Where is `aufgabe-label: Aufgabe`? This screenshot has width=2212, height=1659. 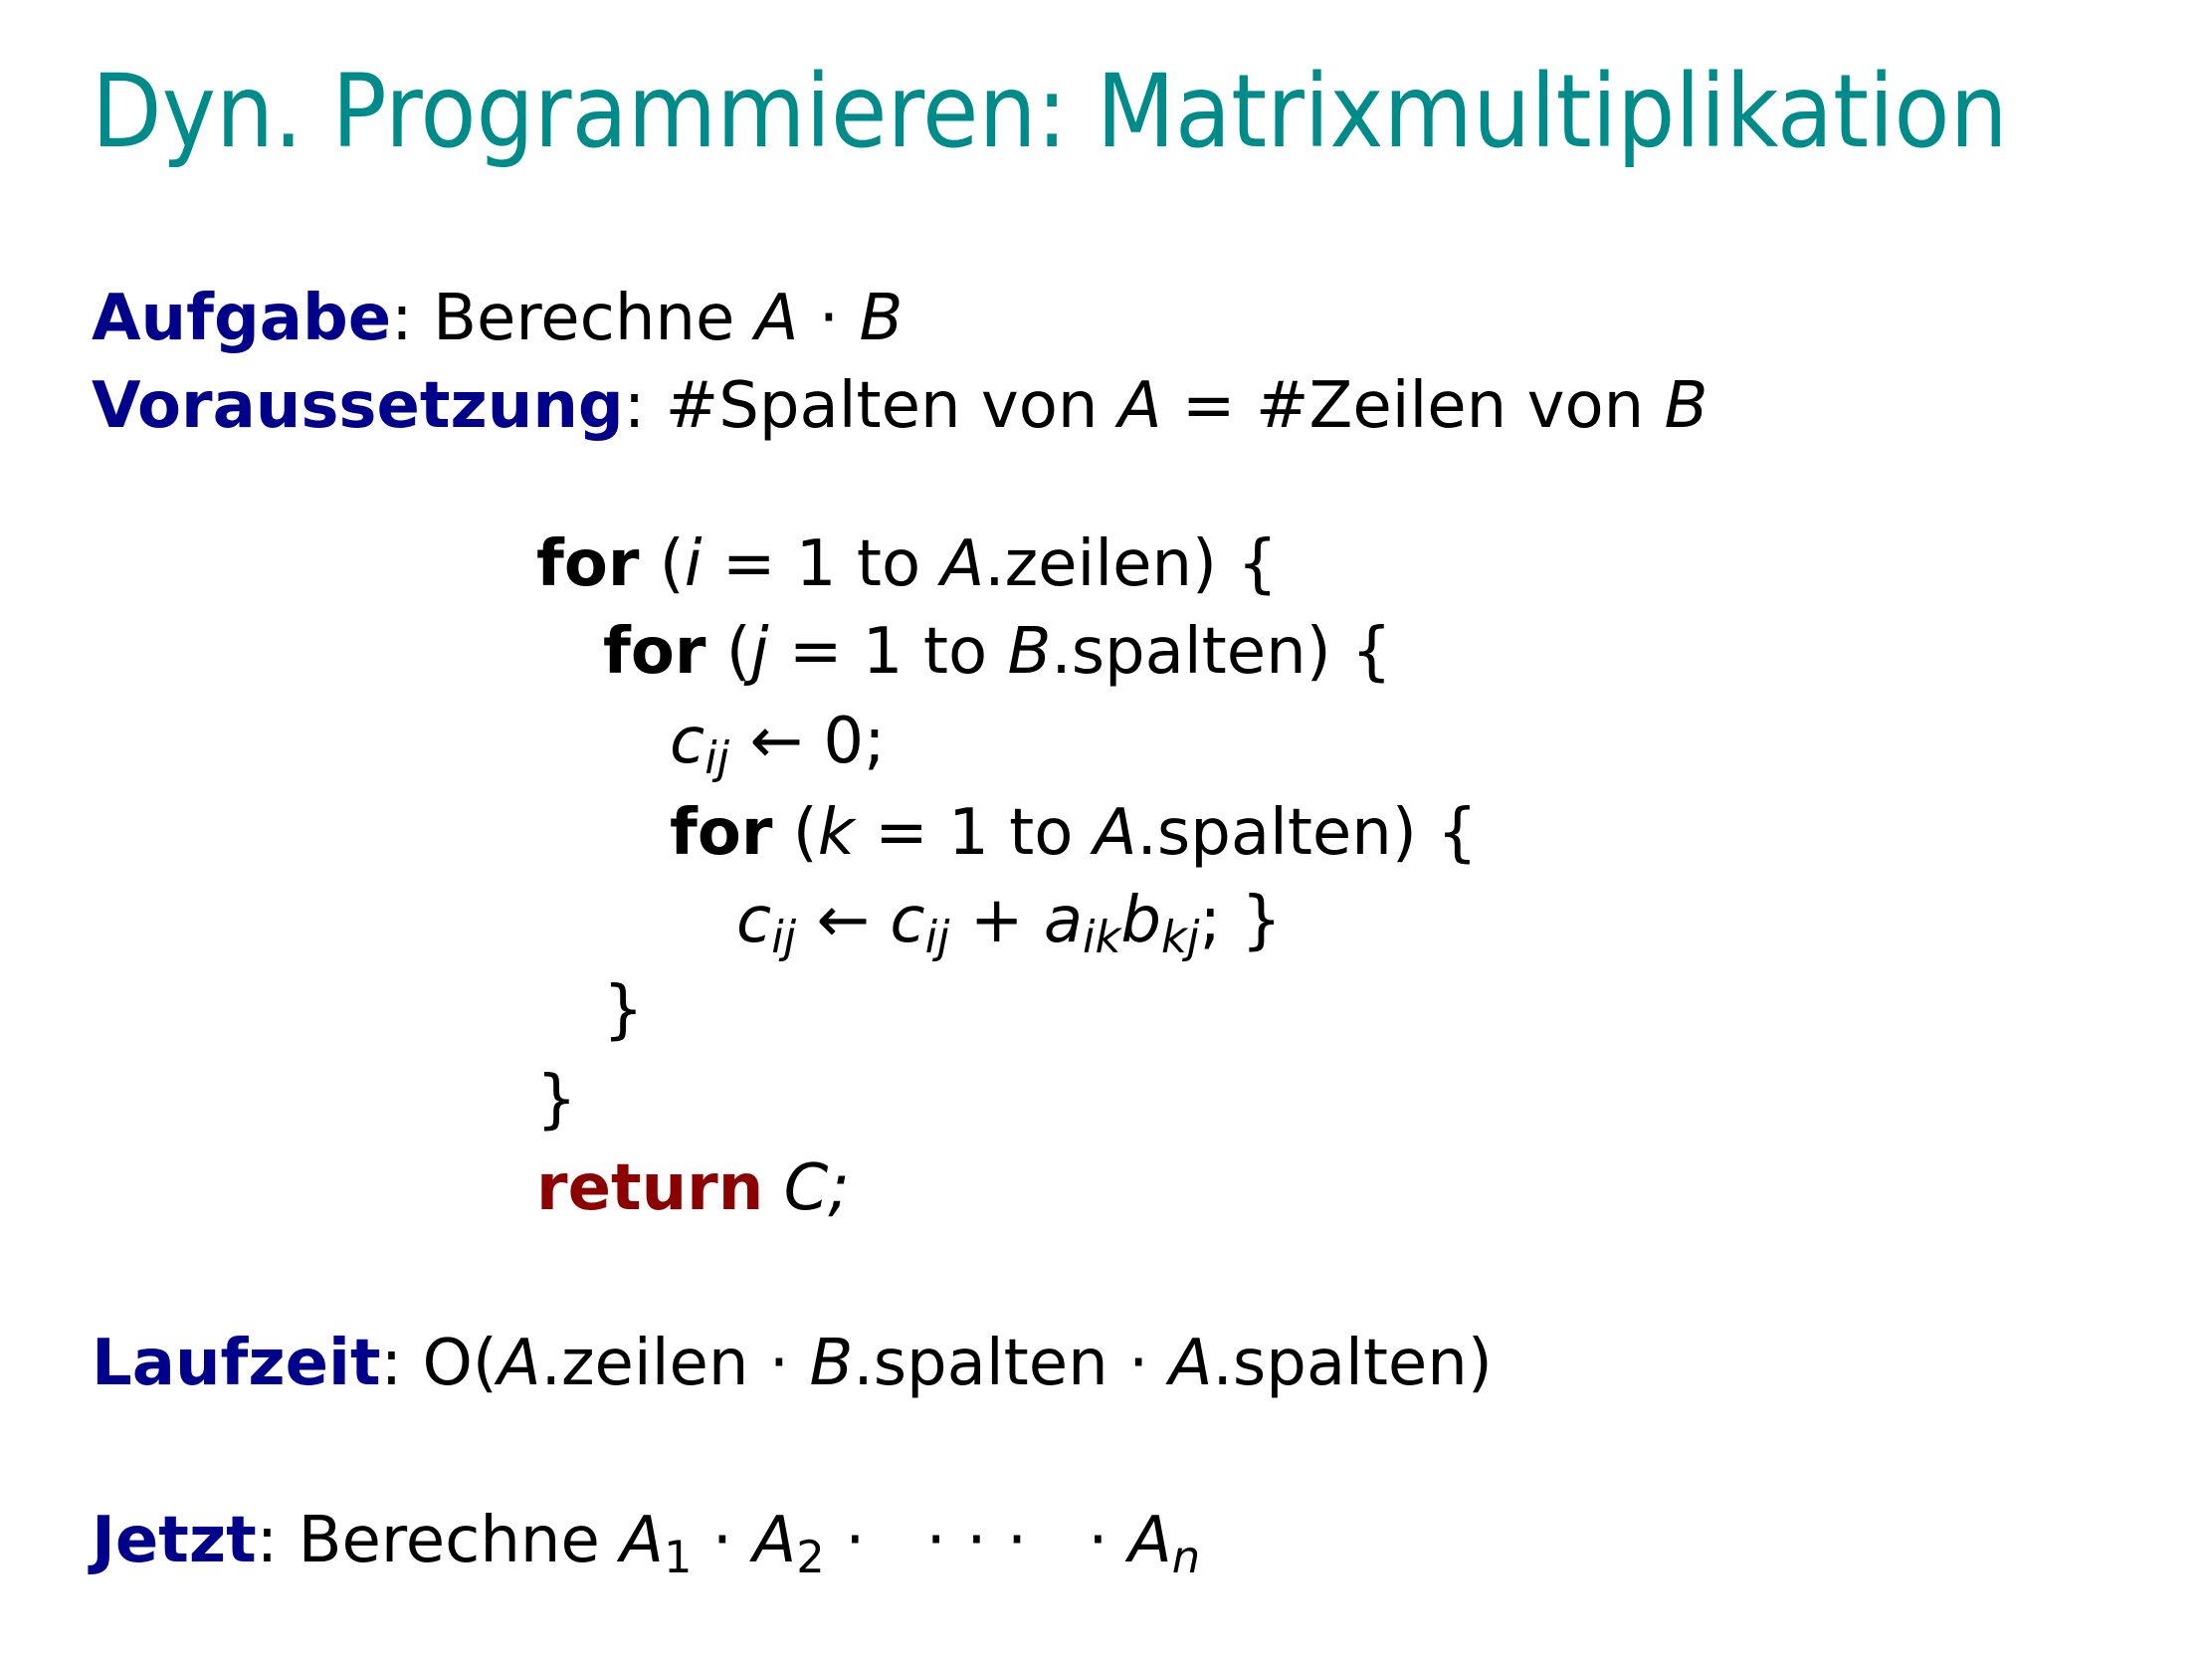 aufgabe-label: Aufgabe is located at coordinates (242, 318).